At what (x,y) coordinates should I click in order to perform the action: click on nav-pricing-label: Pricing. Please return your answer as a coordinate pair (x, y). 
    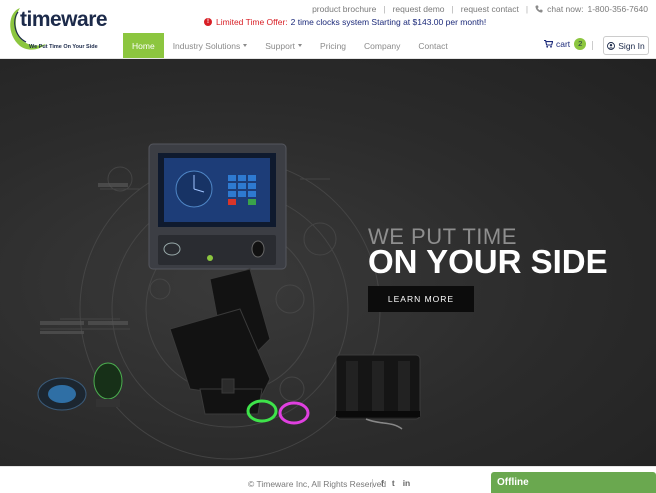
    Looking at the image, I should click on (333, 45).